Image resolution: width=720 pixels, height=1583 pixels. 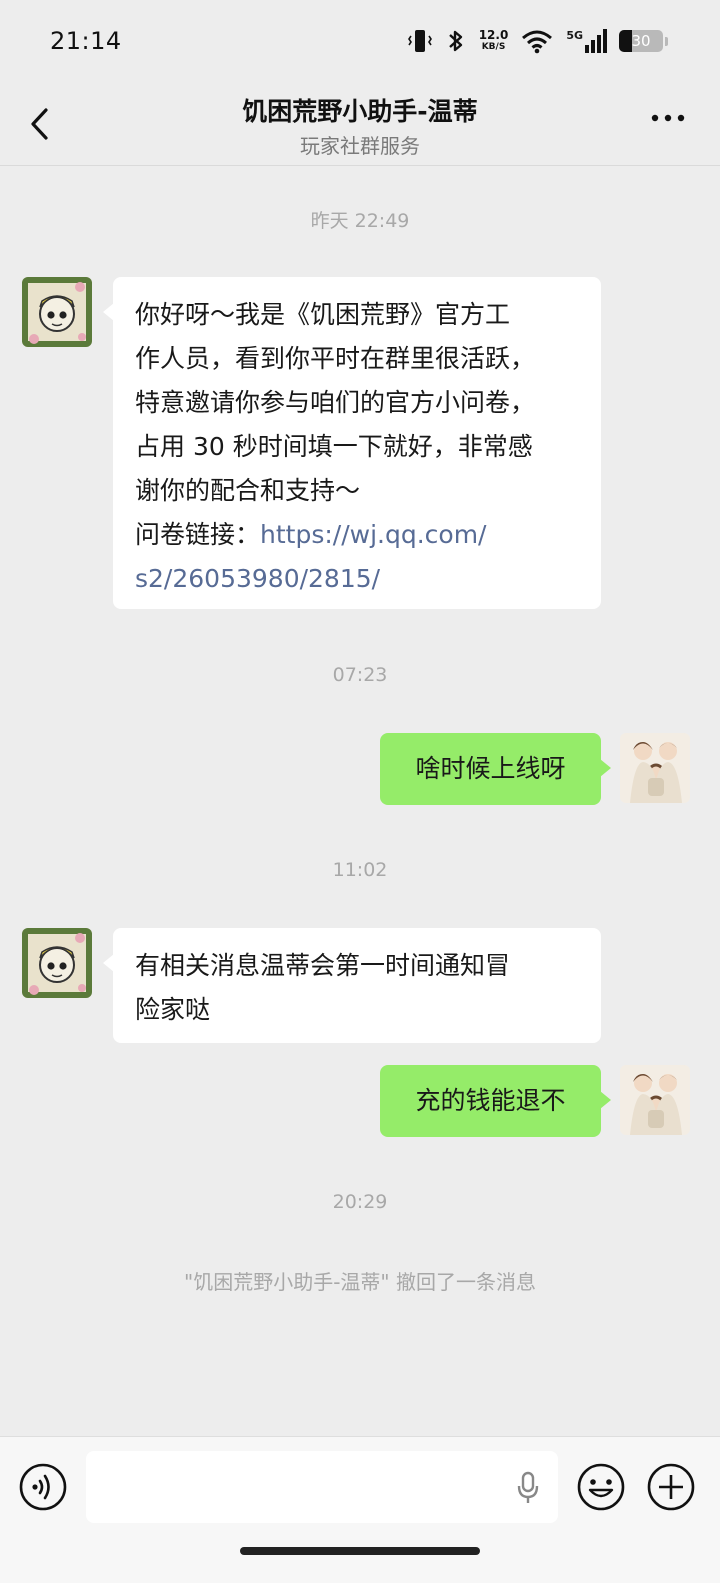 I want to click on message-line: 问卷链接：https://wj.qq.com/, so click(x=357, y=535).